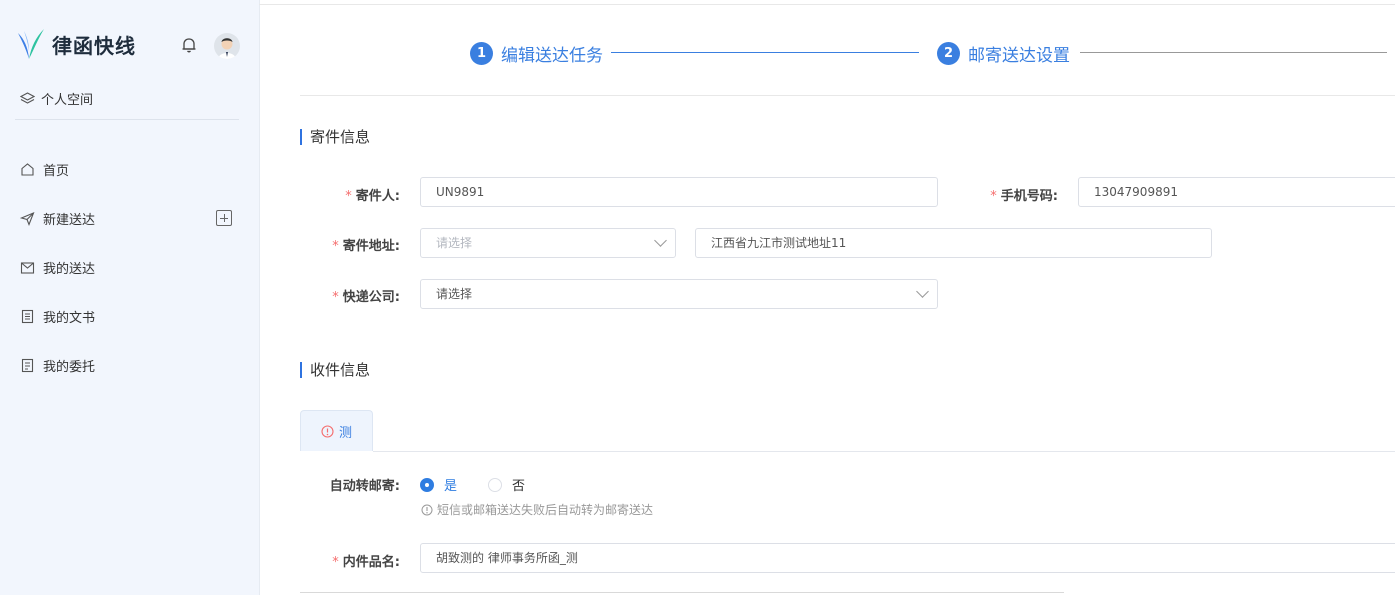  I want to click on info-icon, so click(427, 509).